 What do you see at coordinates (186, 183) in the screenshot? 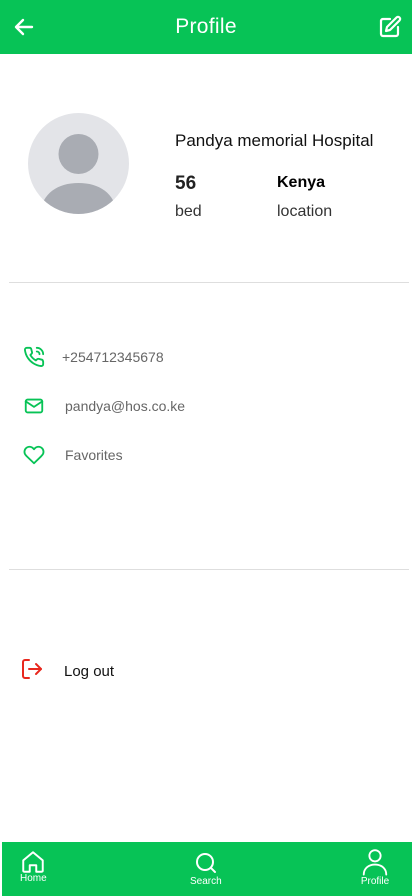
I see `beds-value: 56` at bounding box center [186, 183].